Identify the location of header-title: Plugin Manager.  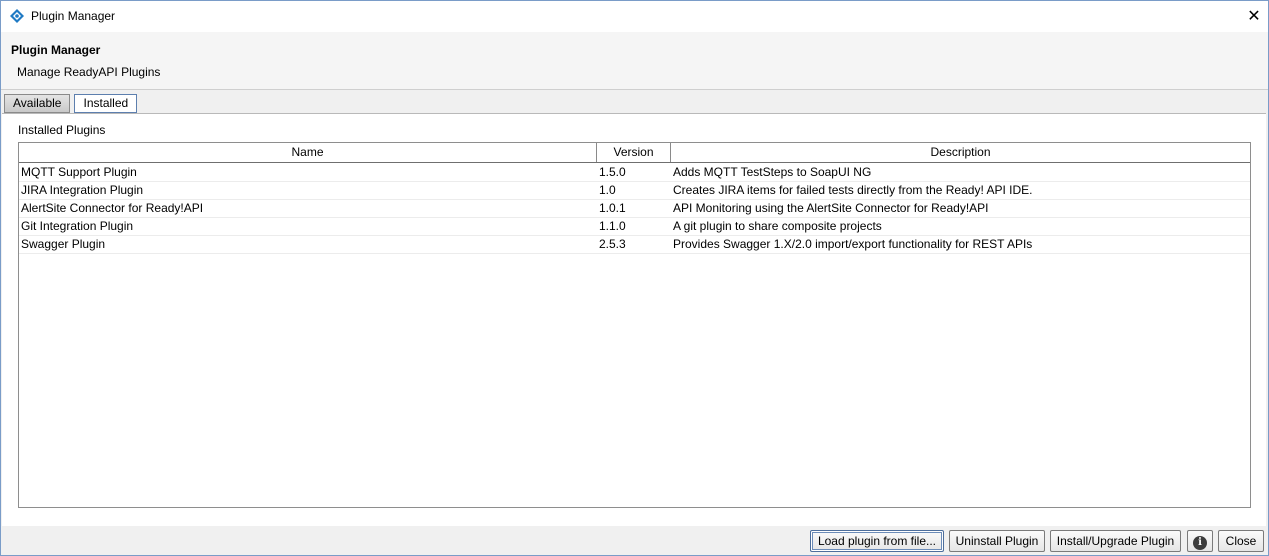
(56, 50).